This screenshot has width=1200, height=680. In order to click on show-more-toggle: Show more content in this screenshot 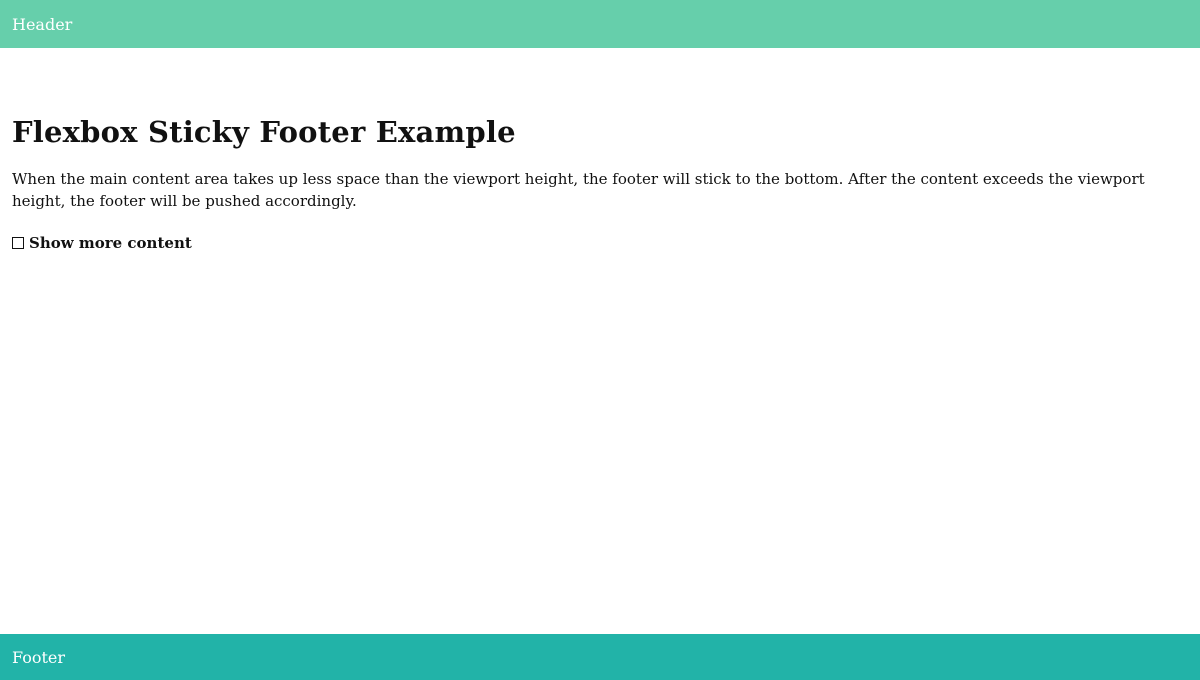, I will do `click(102, 243)`.